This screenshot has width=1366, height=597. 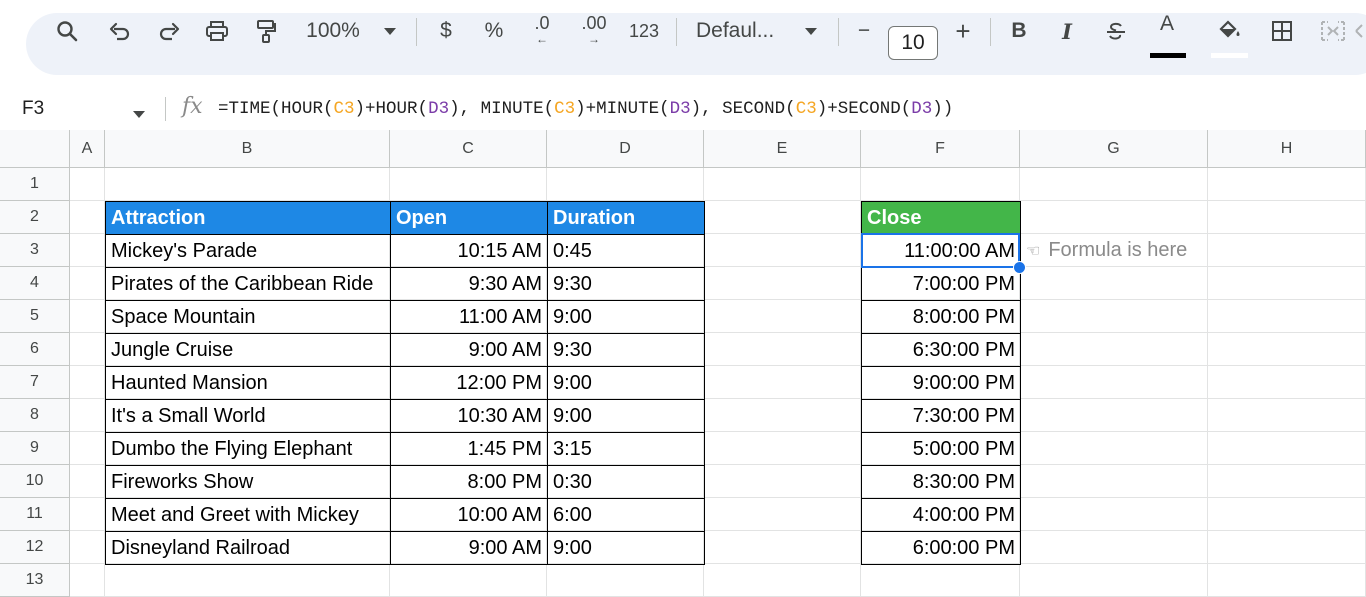 I want to click on table-header-cell: Open, so click(x=469, y=218).